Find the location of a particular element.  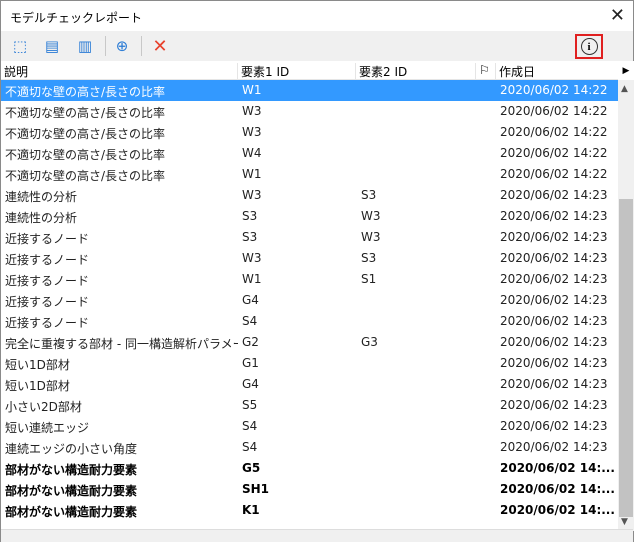

table-row: 連続エッジの小さい角度 S4 2020/06/02 14:23 is located at coordinates (309, 447).